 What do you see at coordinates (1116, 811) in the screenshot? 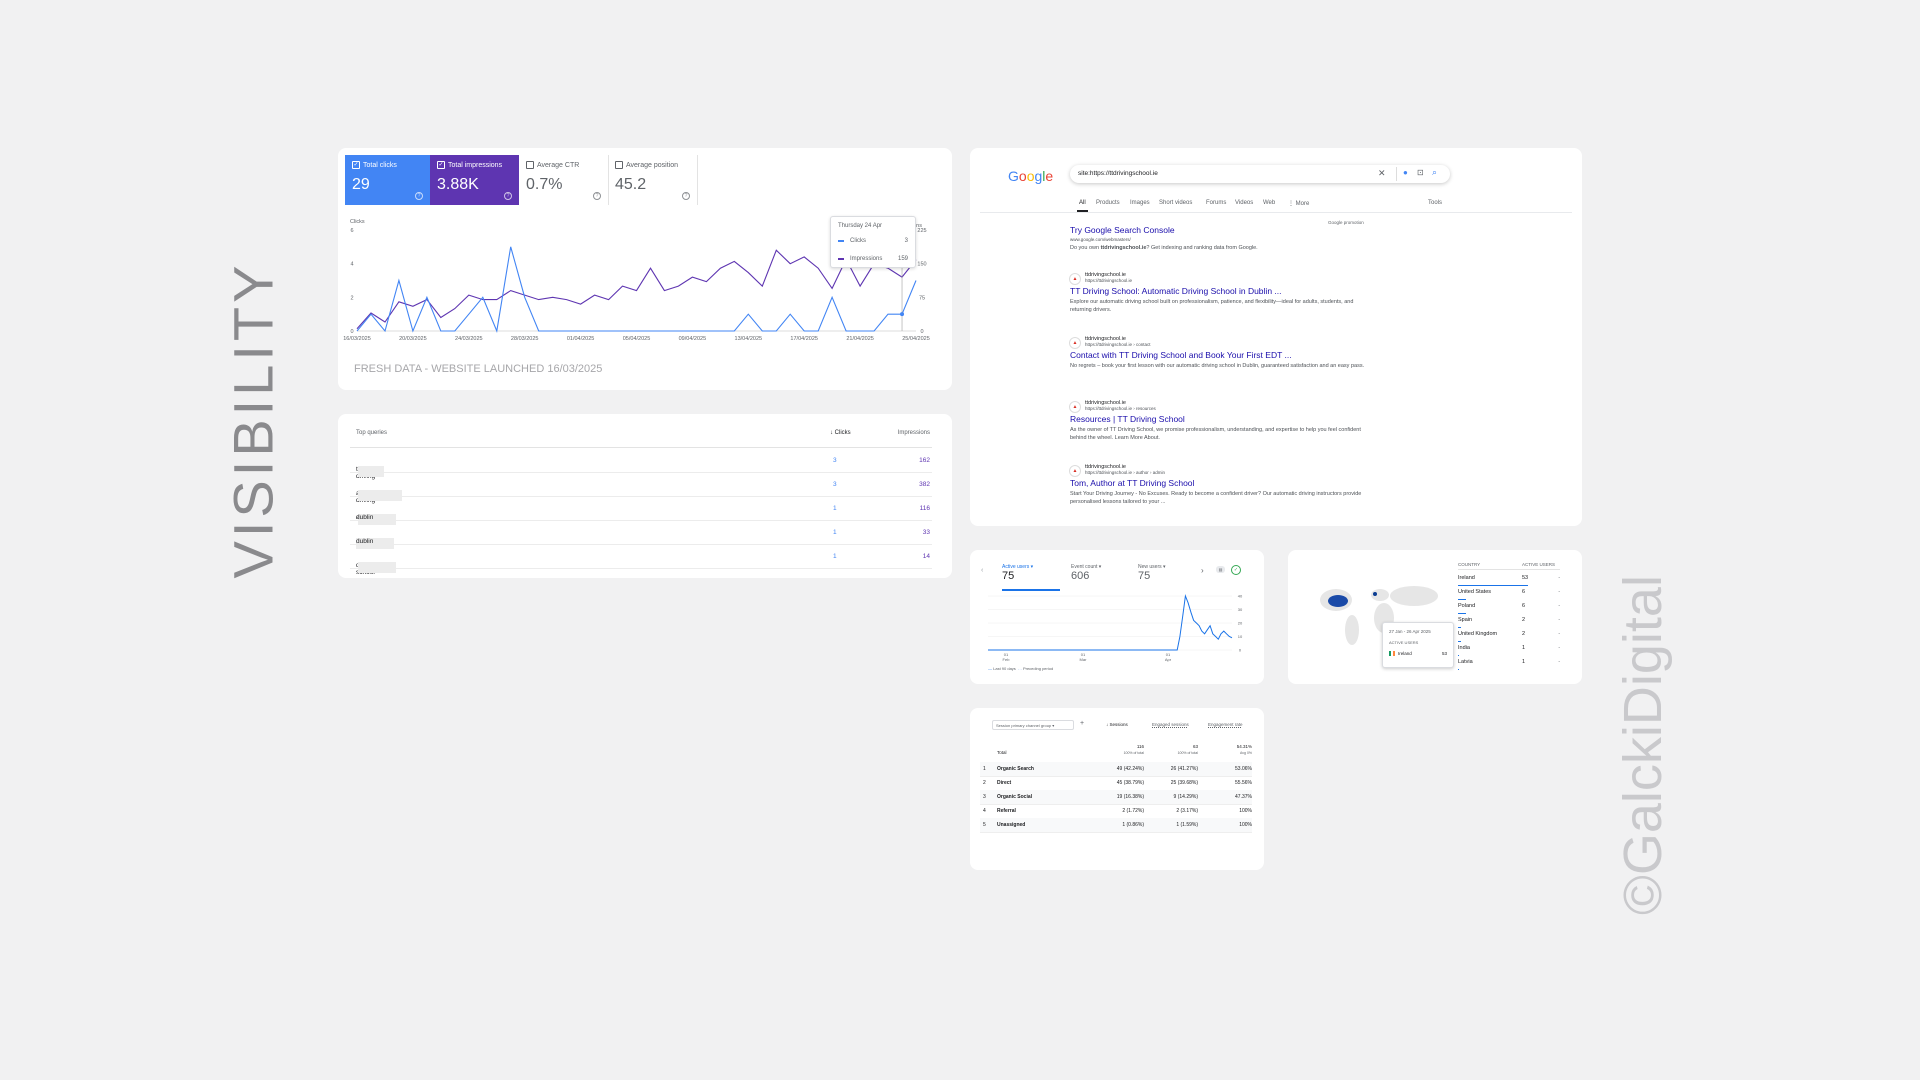
I see `table-row: 4 Referral 2 (1.72%) 2 (3.17%) 100%` at bounding box center [1116, 811].